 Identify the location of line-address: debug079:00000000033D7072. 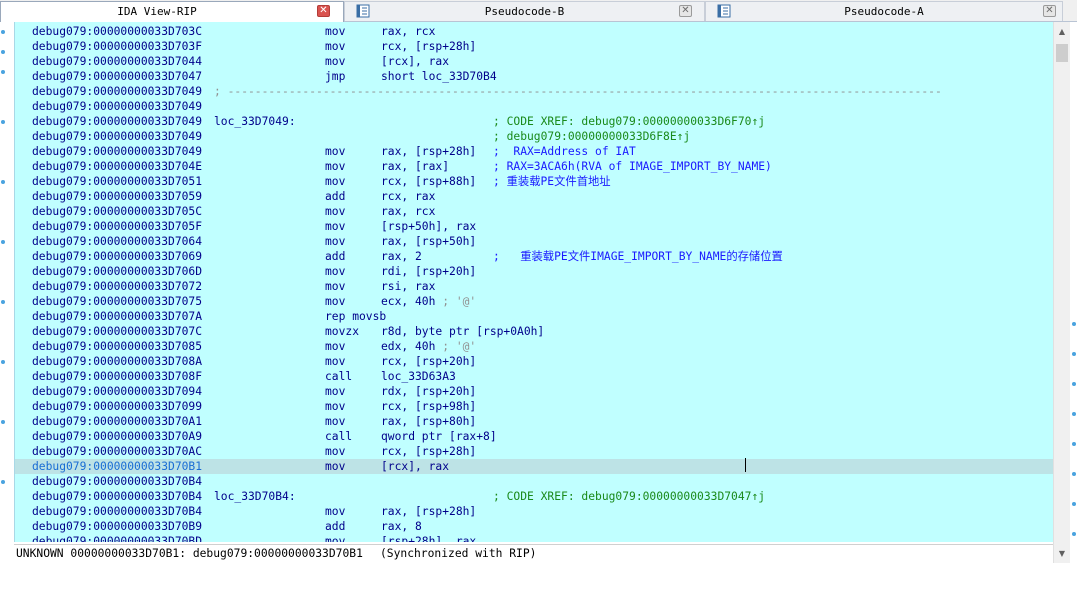
(117, 286).